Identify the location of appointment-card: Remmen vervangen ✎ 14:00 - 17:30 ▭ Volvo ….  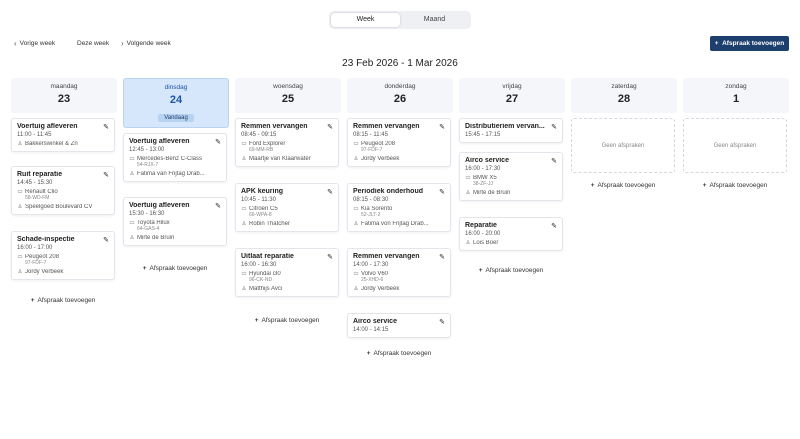
(399, 272).